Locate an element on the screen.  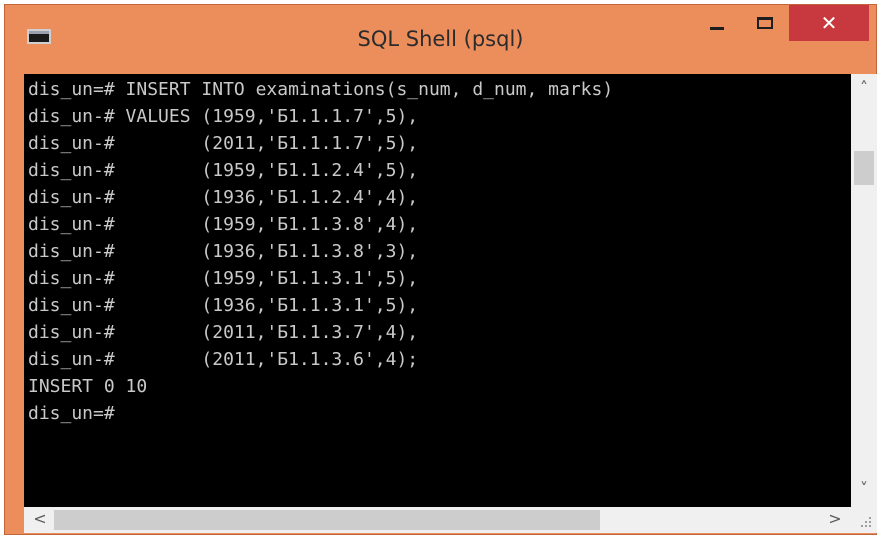
console-line: dis_un-# (1959,'Б1.1.2.4',5), is located at coordinates (223, 170).